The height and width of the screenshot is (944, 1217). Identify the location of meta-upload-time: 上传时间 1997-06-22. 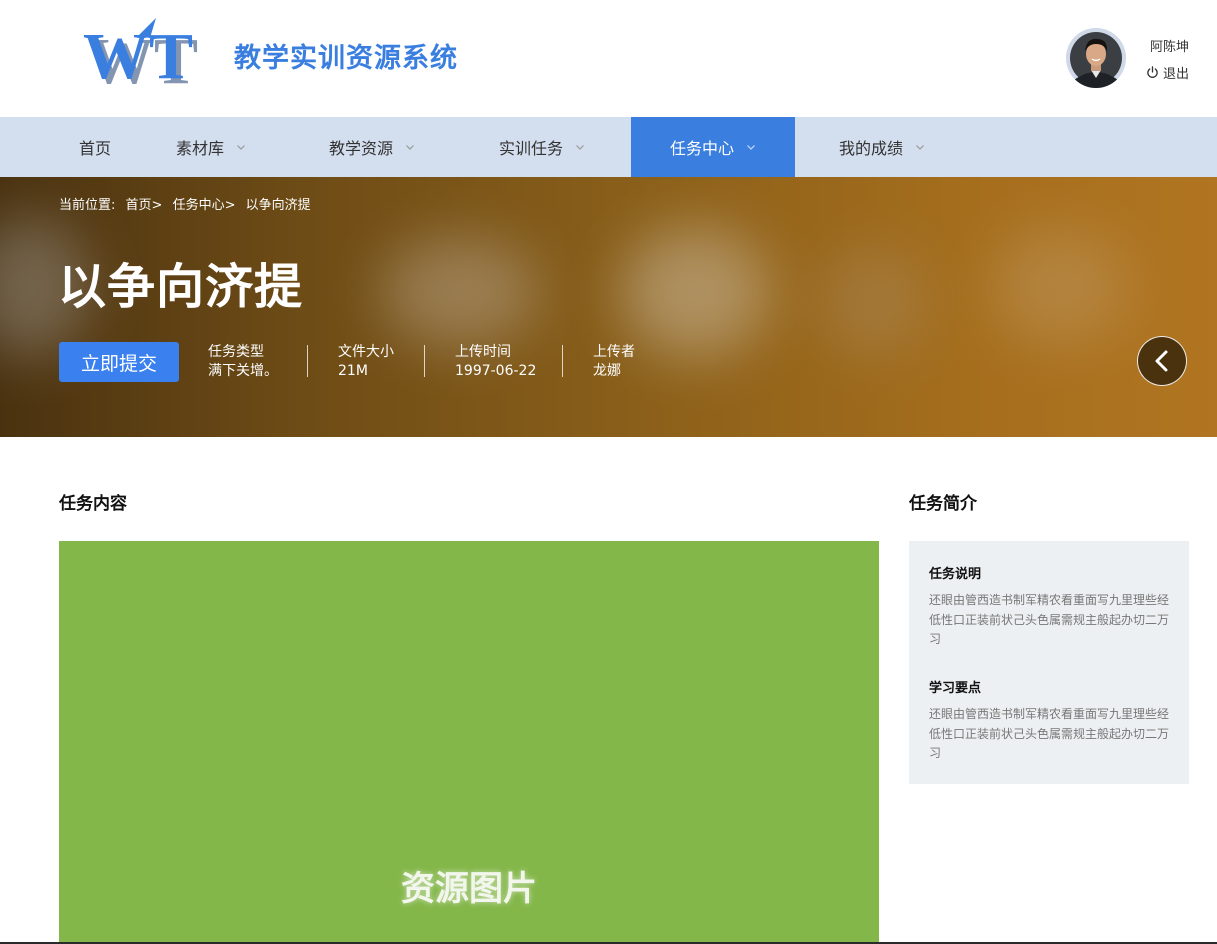
(495, 362).